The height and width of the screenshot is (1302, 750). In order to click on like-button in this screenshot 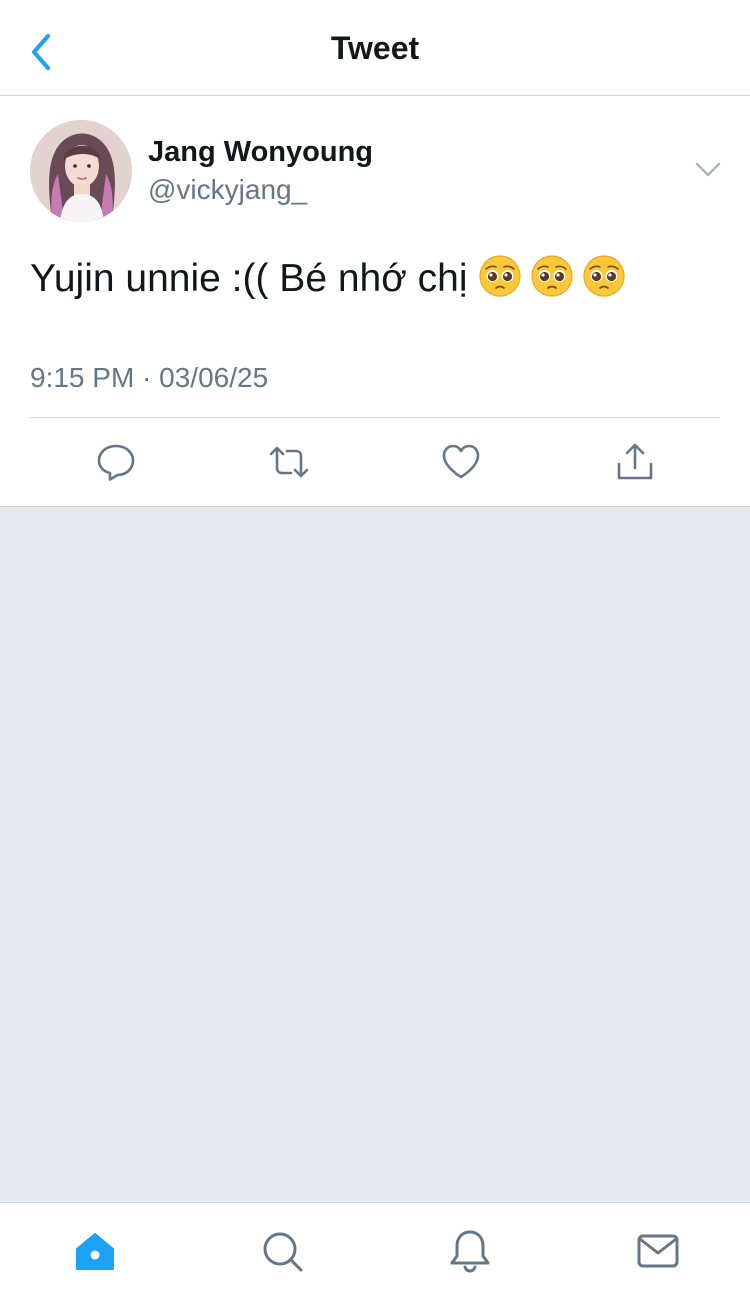, I will do `click(461, 462)`.